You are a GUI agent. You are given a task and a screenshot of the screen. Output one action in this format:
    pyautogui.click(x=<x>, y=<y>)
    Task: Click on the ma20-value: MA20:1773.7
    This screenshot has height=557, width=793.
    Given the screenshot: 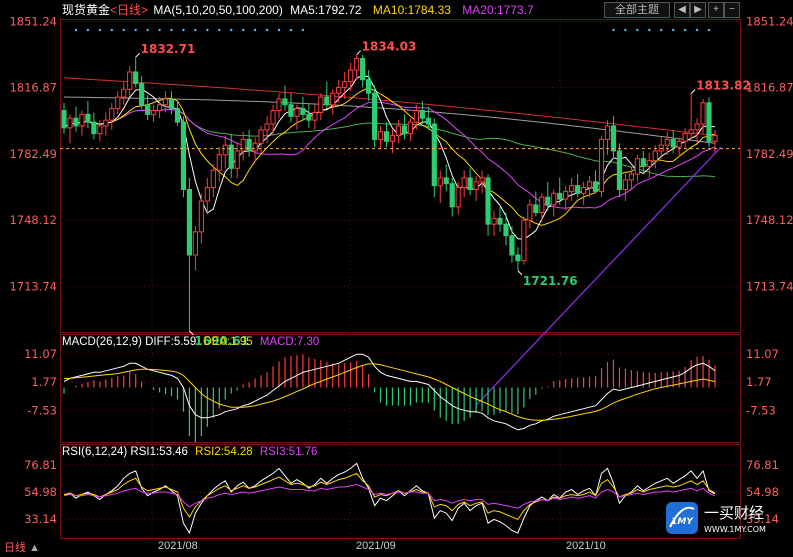 What is the action you would take?
    pyautogui.click(x=498, y=10)
    